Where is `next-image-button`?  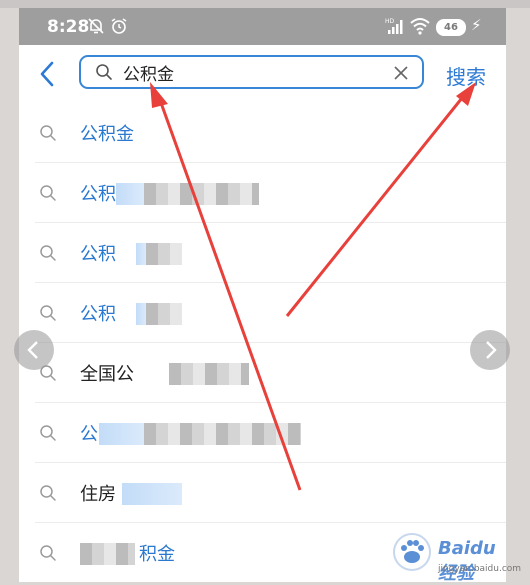
next-image-button is located at coordinates (490, 350).